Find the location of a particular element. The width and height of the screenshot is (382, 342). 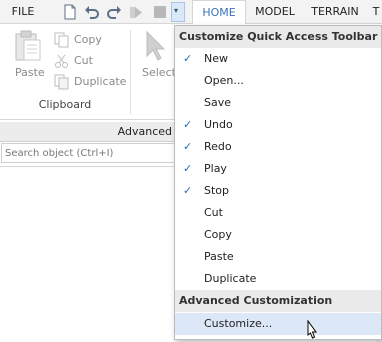

customize-dropdown-icon: ▾ is located at coordinates (178, 12).